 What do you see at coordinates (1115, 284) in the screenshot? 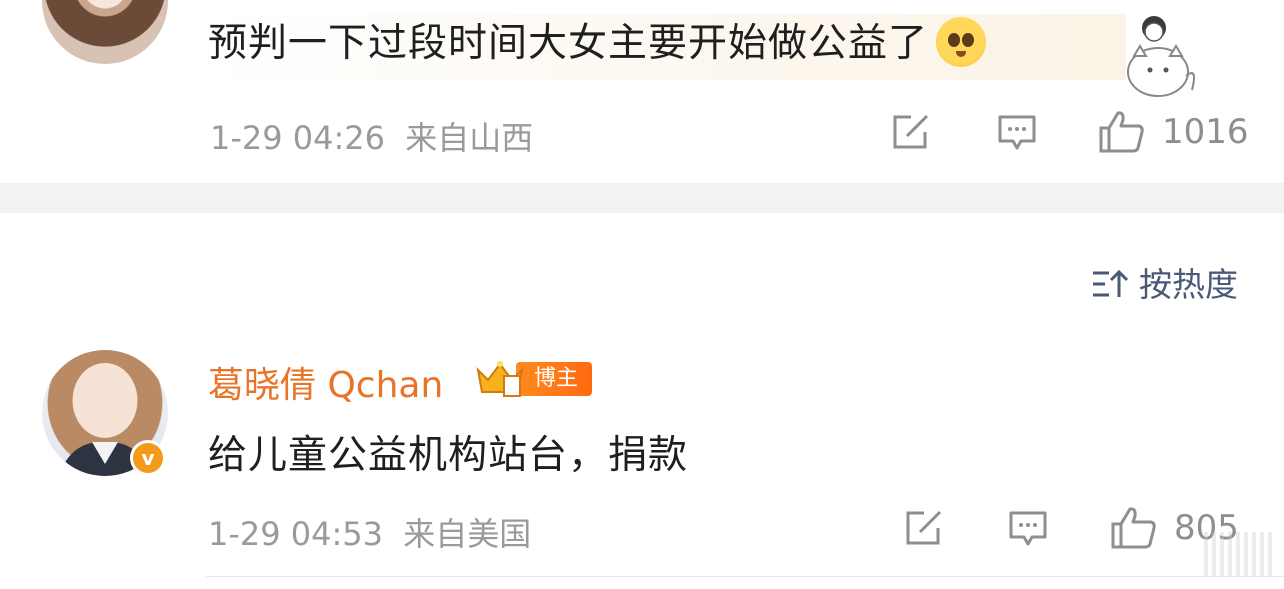
I see `sort-icon` at bounding box center [1115, 284].